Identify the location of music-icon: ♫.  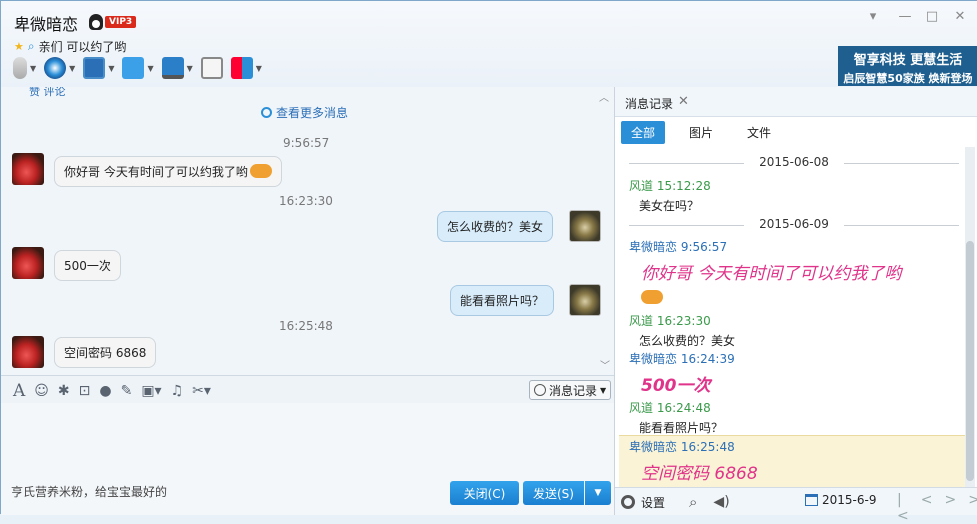
(177, 391).